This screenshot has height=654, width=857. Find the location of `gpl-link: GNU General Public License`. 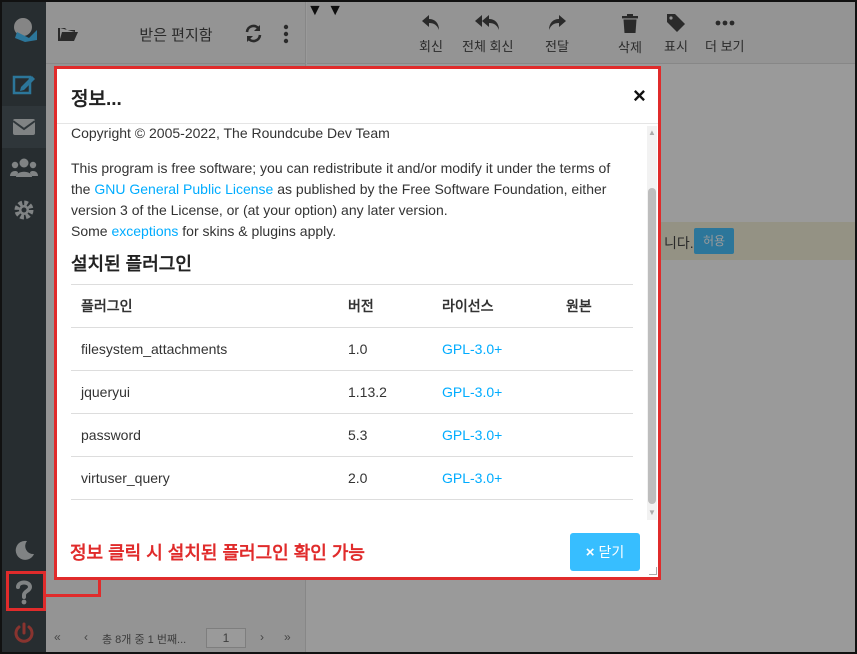

gpl-link: GNU General Public License is located at coordinates (183, 189).